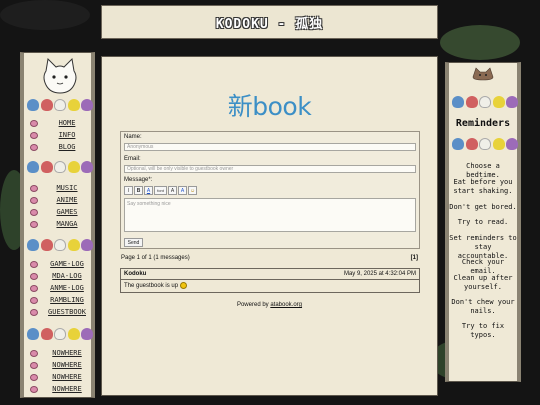  What do you see at coordinates (138, 180) in the screenshot?
I see `message-label: Message*:` at bounding box center [138, 180].